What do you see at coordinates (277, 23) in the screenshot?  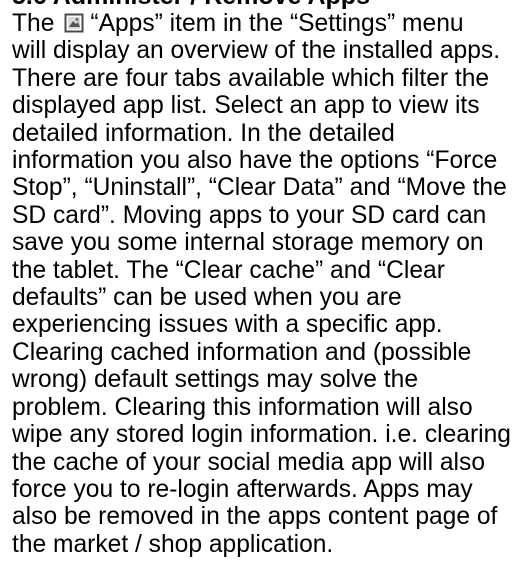 I see `body-line-text: “Apps” item in the “Settings” menu` at bounding box center [277, 23].